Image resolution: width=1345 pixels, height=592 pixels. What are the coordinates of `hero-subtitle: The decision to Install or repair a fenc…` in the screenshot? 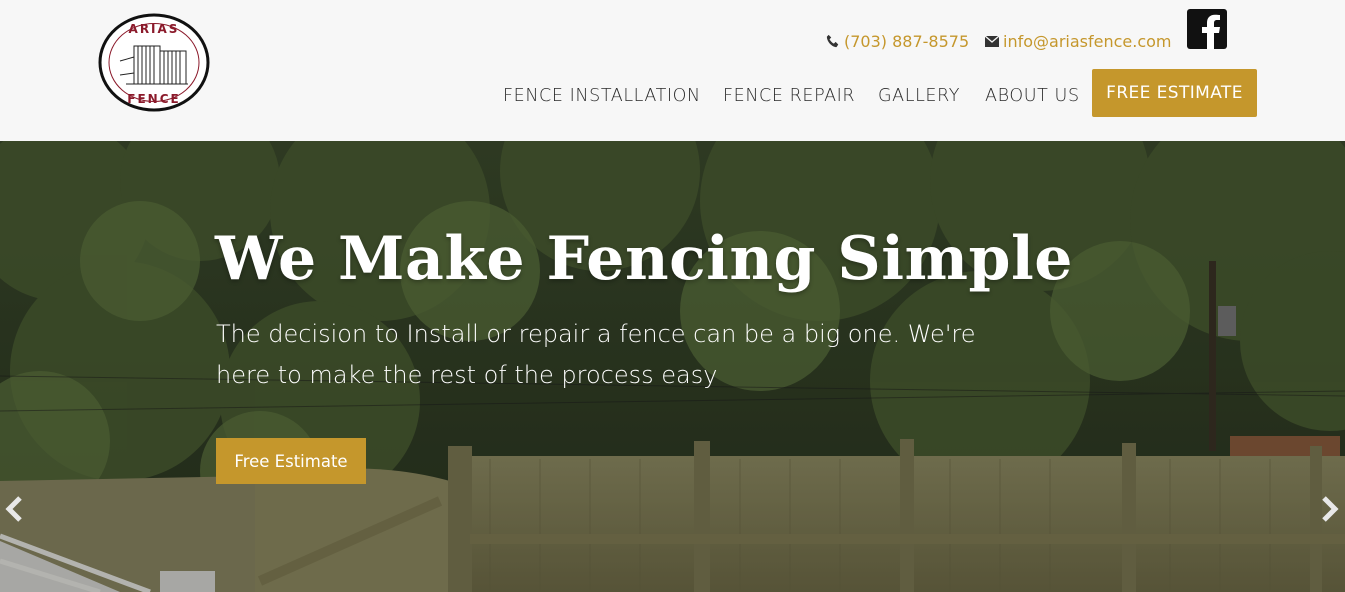 It's located at (596, 354).